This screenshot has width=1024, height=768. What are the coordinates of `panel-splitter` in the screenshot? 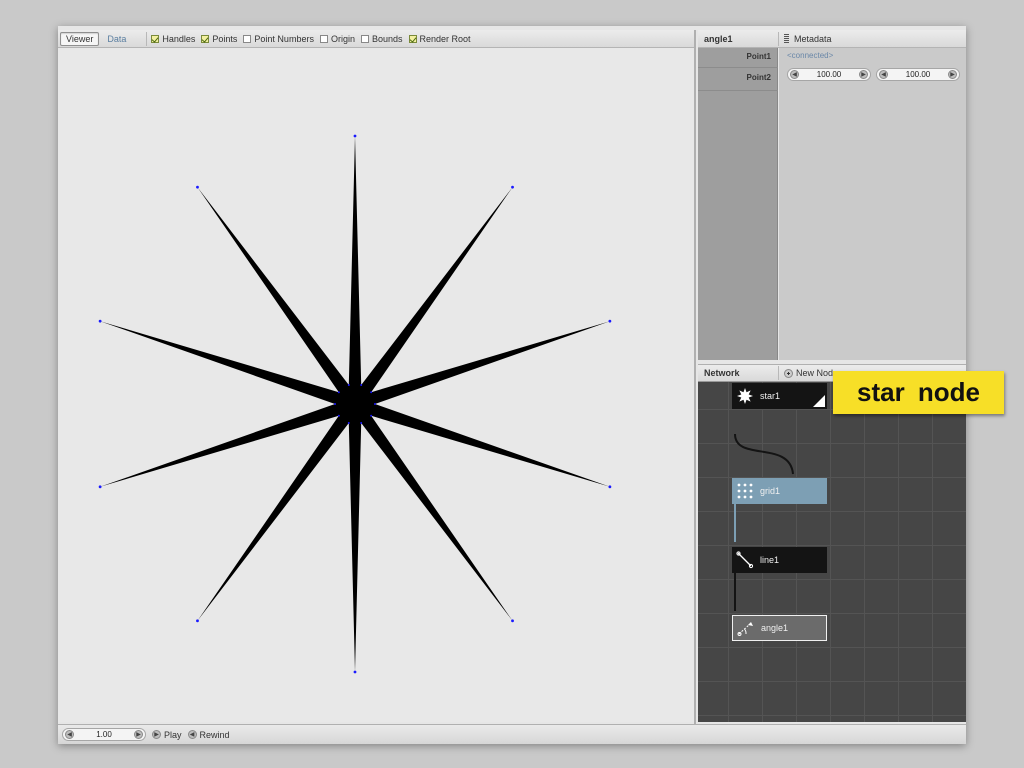 It's located at (695, 377).